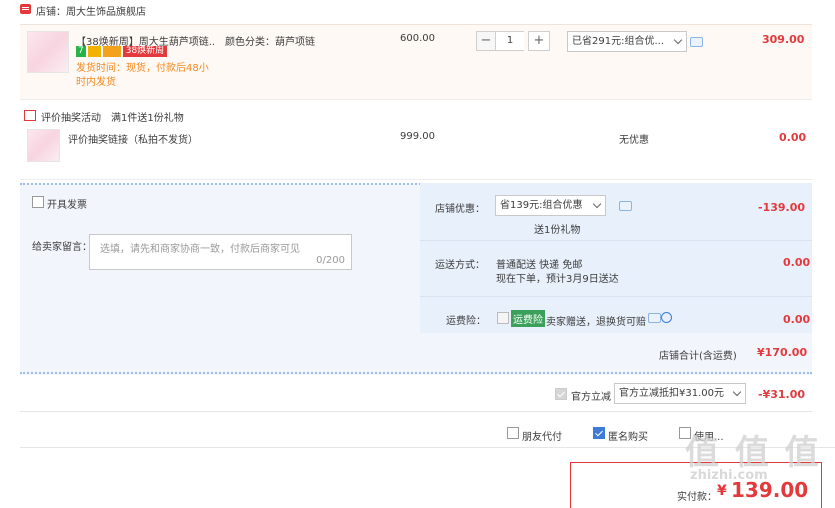 This screenshot has height=508, width=835. What do you see at coordinates (142, 75) in the screenshot?
I see `shipping-time: 发货时间：现货，付款后48小时内发货` at bounding box center [142, 75].